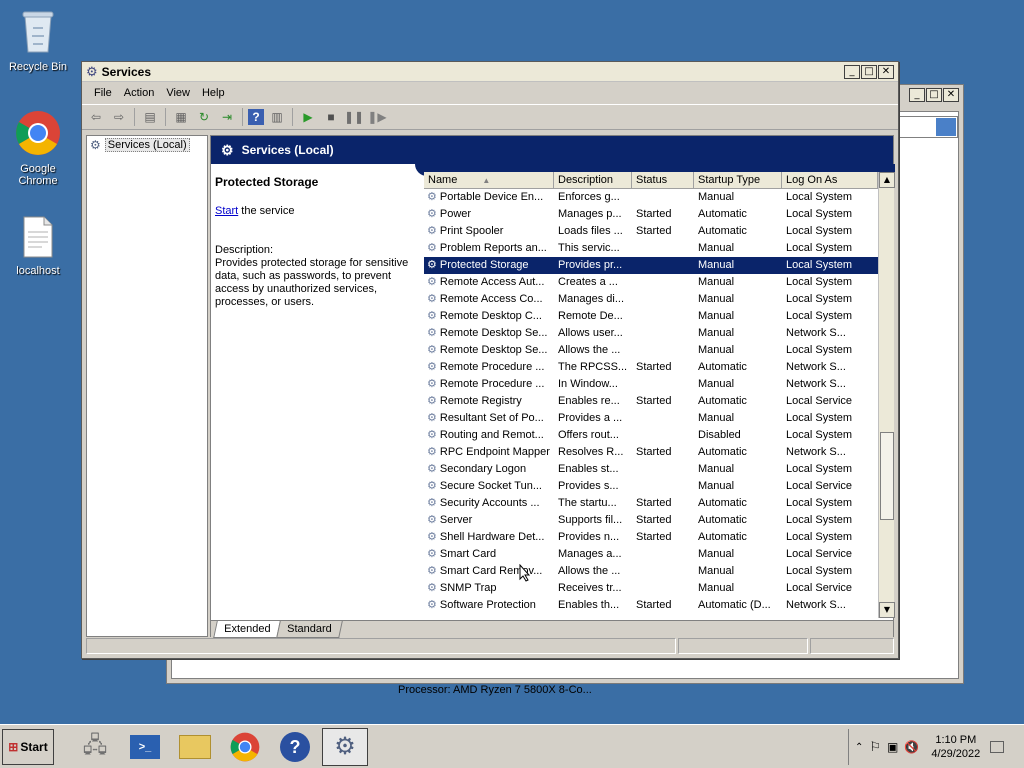 The width and height of the screenshot is (1024, 768). What do you see at coordinates (892, 747) in the screenshot?
I see `network-icon: ▣` at bounding box center [892, 747].